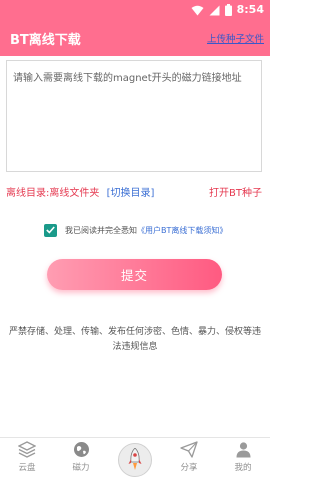  Describe the element at coordinates (214, 10) in the screenshot. I see `signal-icon` at that location.